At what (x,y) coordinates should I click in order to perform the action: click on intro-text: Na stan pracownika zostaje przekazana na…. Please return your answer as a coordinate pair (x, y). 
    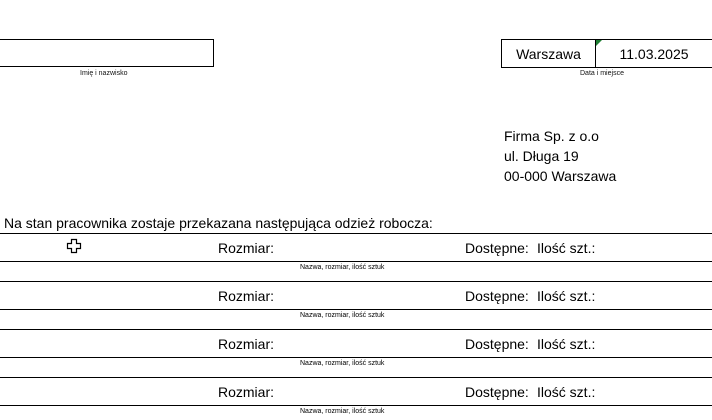
    Looking at the image, I should click on (218, 223).